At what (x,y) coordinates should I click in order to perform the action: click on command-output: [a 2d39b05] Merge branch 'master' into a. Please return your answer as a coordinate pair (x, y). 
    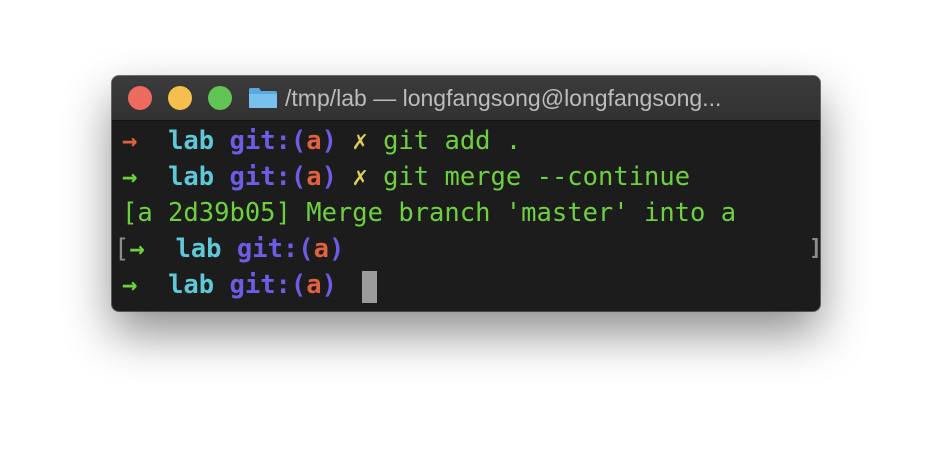
    Looking at the image, I should click on (429, 213).